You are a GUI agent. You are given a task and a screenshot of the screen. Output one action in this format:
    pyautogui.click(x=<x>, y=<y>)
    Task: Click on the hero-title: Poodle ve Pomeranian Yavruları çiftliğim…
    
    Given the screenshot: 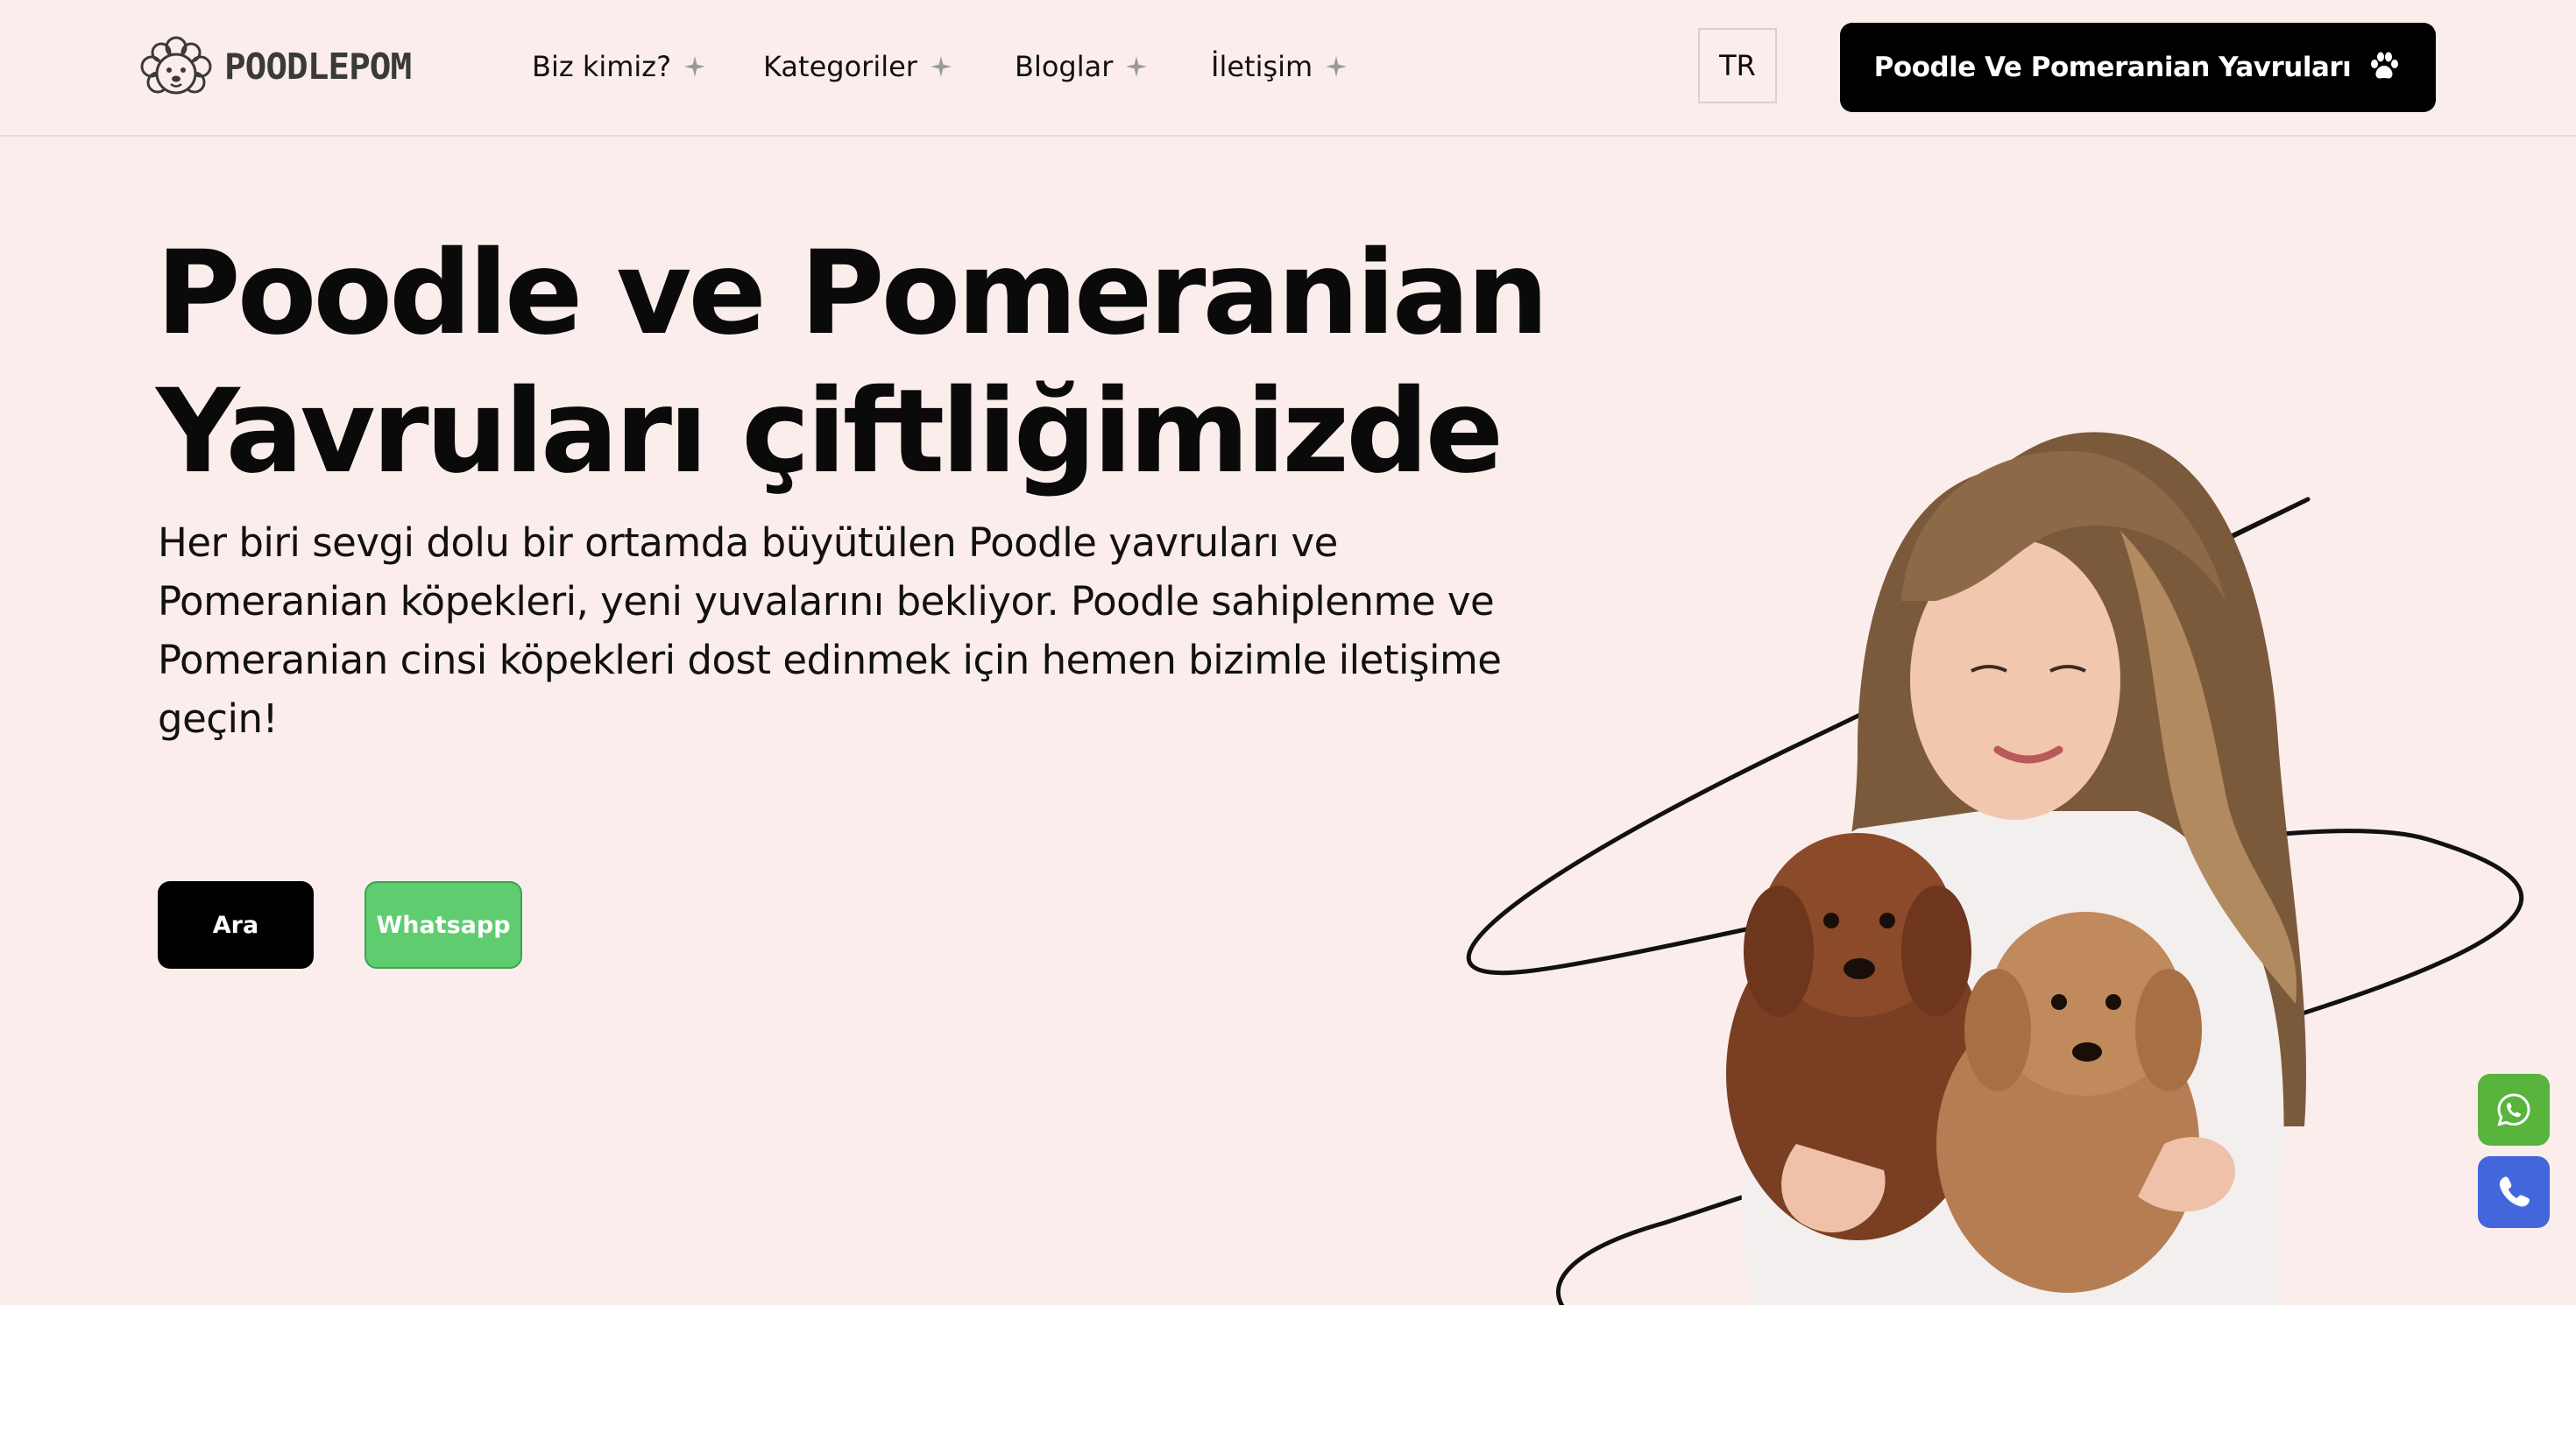 What is the action you would take?
    pyautogui.click(x=865, y=362)
    